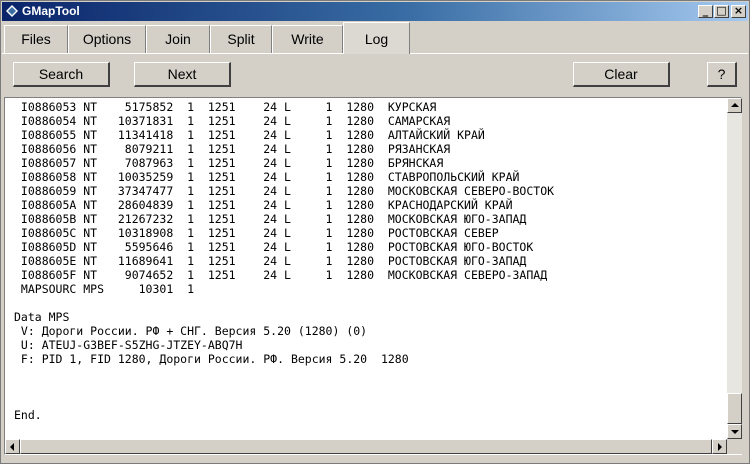 The width and height of the screenshot is (750, 464). Describe the element at coordinates (375, 11) in the screenshot. I see `title-bar: GMapTool _ □ ×` at that location.